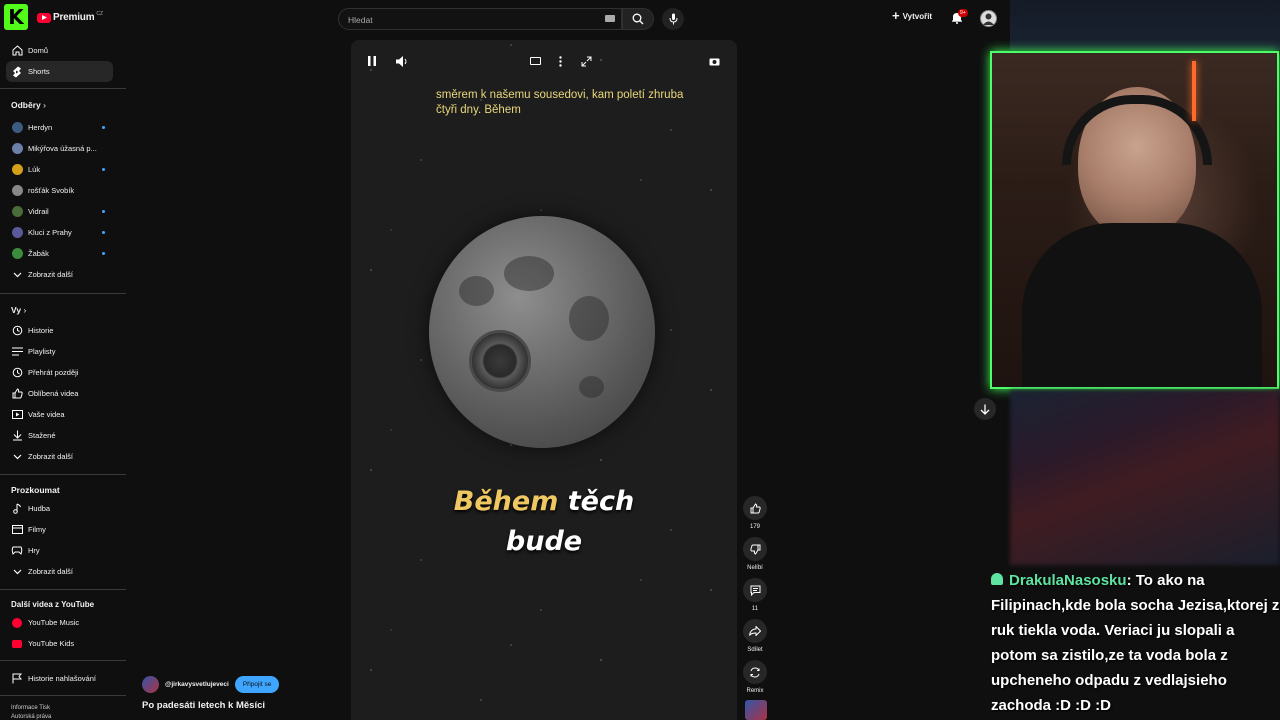 This screenshot has width=1280, height=720. Describe the element at coordinates (59, 435) in the screenshot. I see `sidebar-item-downloads: Stažené` at that location.